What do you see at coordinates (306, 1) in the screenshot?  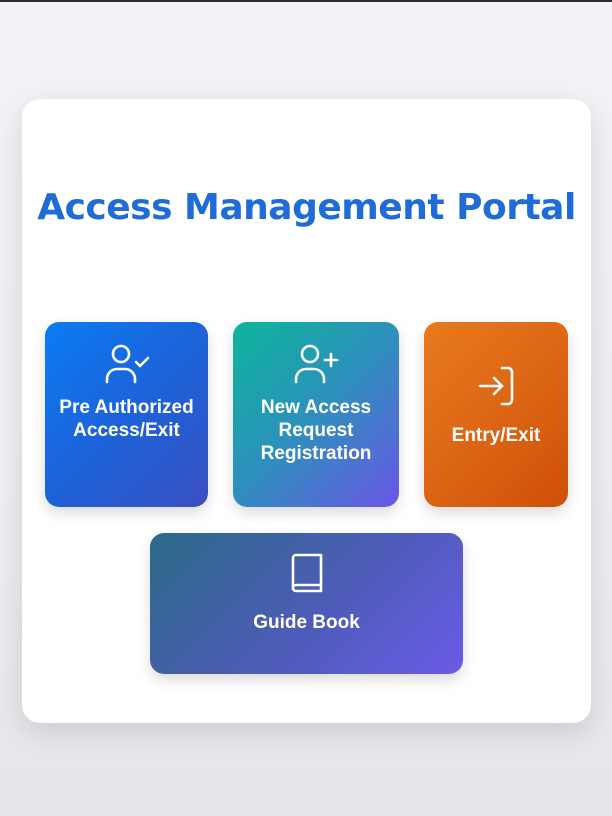 I see `top-border` at bounding box center [306, 1].